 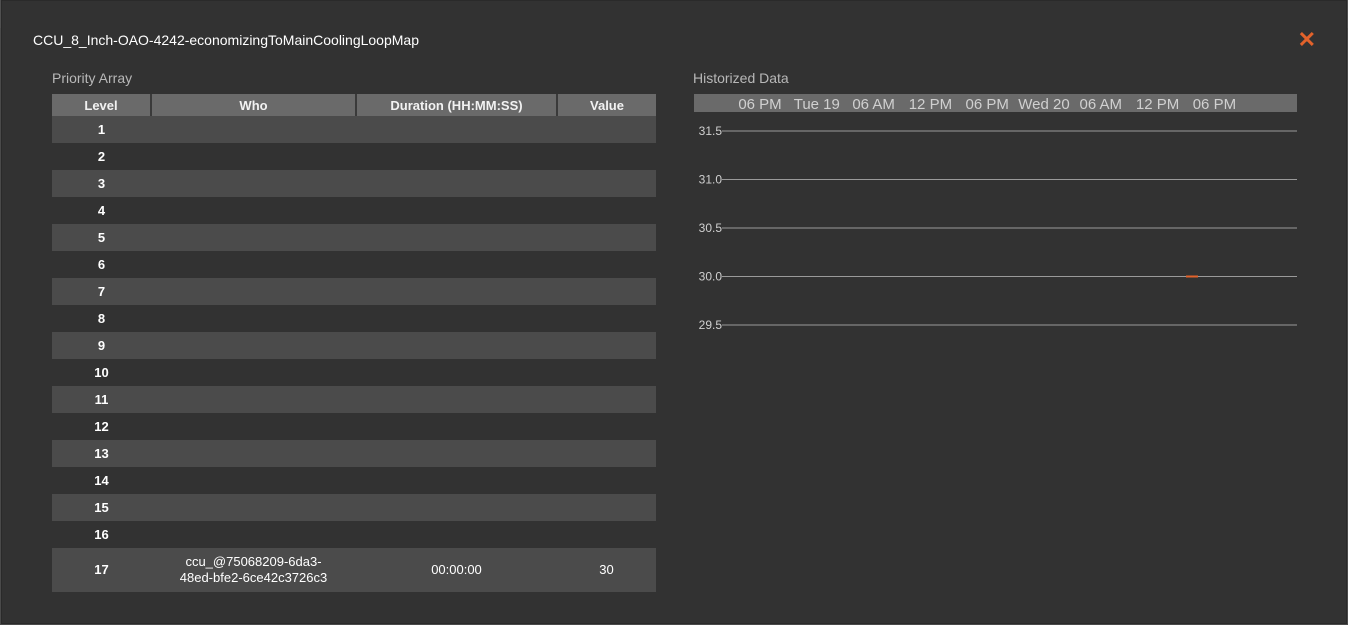 I want to click on table-row: 5, so click(x=354, y=237).